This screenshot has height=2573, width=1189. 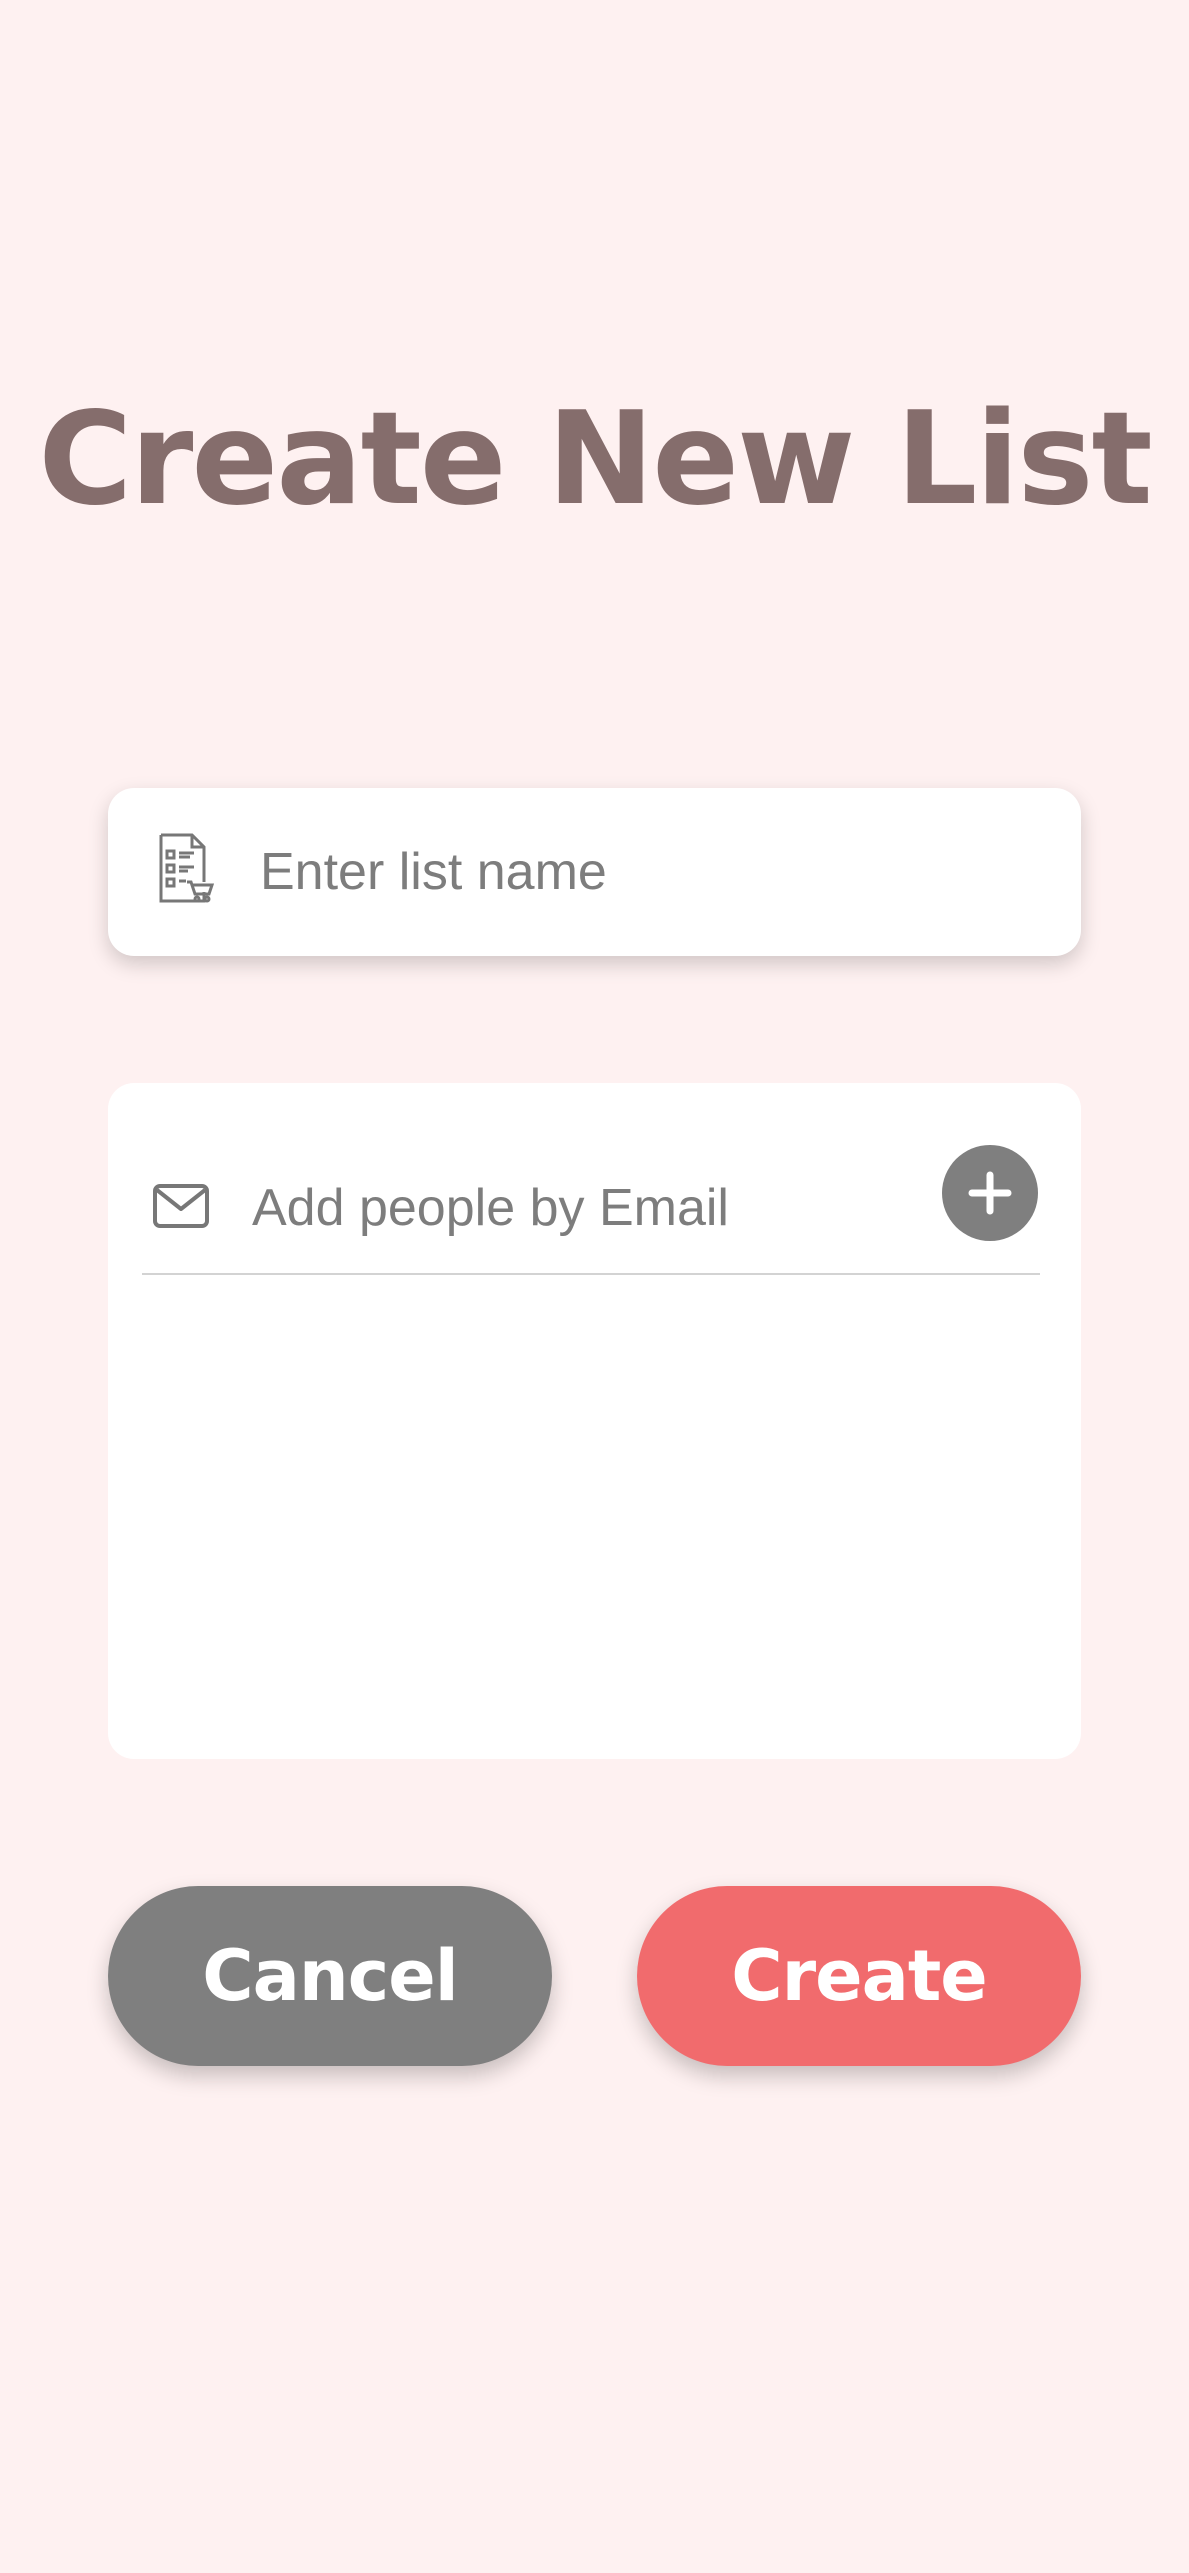 What do you see at coordinates (186, 868) in the screenshot?
I see `shopping-list-icon` at bounding box center [186, 868].